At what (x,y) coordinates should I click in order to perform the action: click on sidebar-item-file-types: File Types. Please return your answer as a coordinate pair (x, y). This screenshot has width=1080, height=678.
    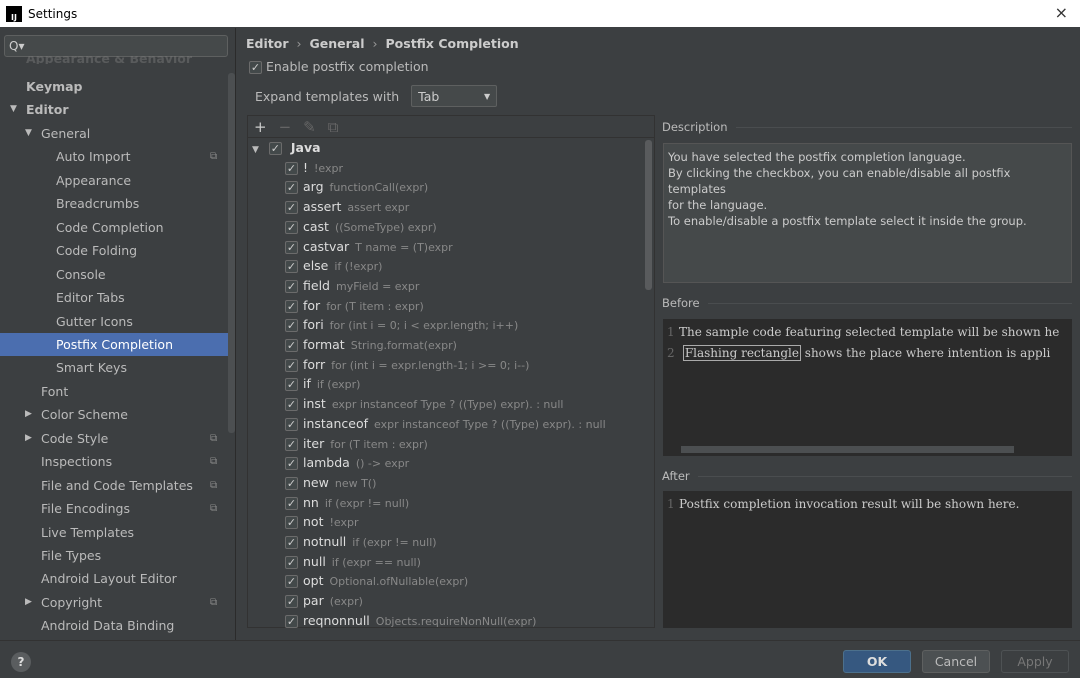
    Looking at the image, I should click on (114, 555).